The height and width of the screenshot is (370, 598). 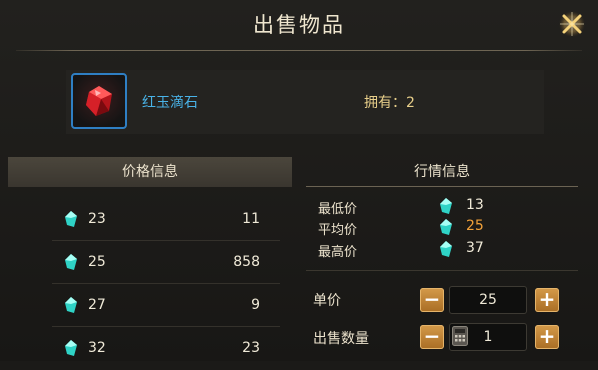 What do you see at coordinates (327, 301) in the screenshot?
I see `unit-price-label: 单价` at bounding box center [327, 301].